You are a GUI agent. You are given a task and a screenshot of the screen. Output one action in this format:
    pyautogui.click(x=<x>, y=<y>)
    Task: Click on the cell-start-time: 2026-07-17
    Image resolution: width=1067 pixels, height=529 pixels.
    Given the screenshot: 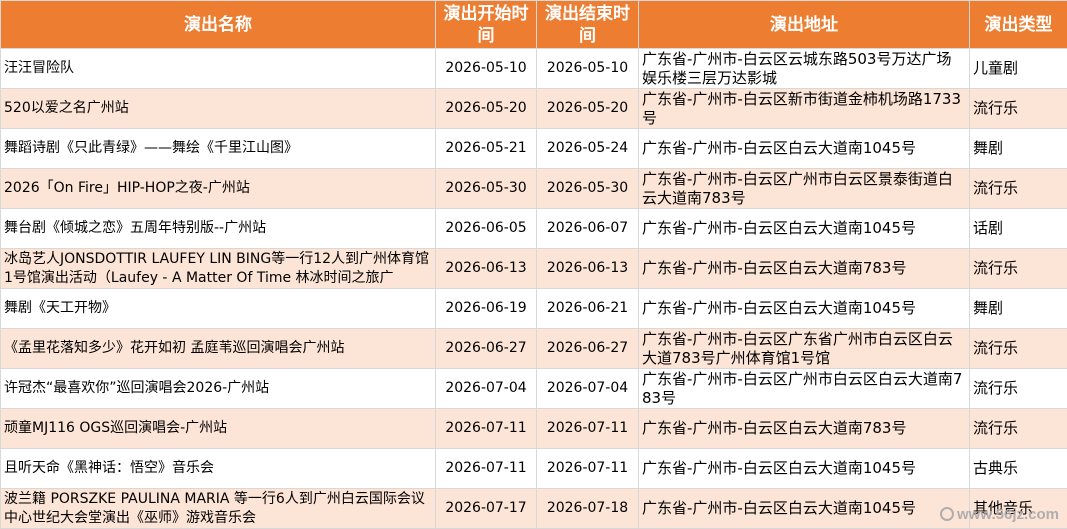 What is the action you would take?
    pyautogui.click(x=486, y=508)
    